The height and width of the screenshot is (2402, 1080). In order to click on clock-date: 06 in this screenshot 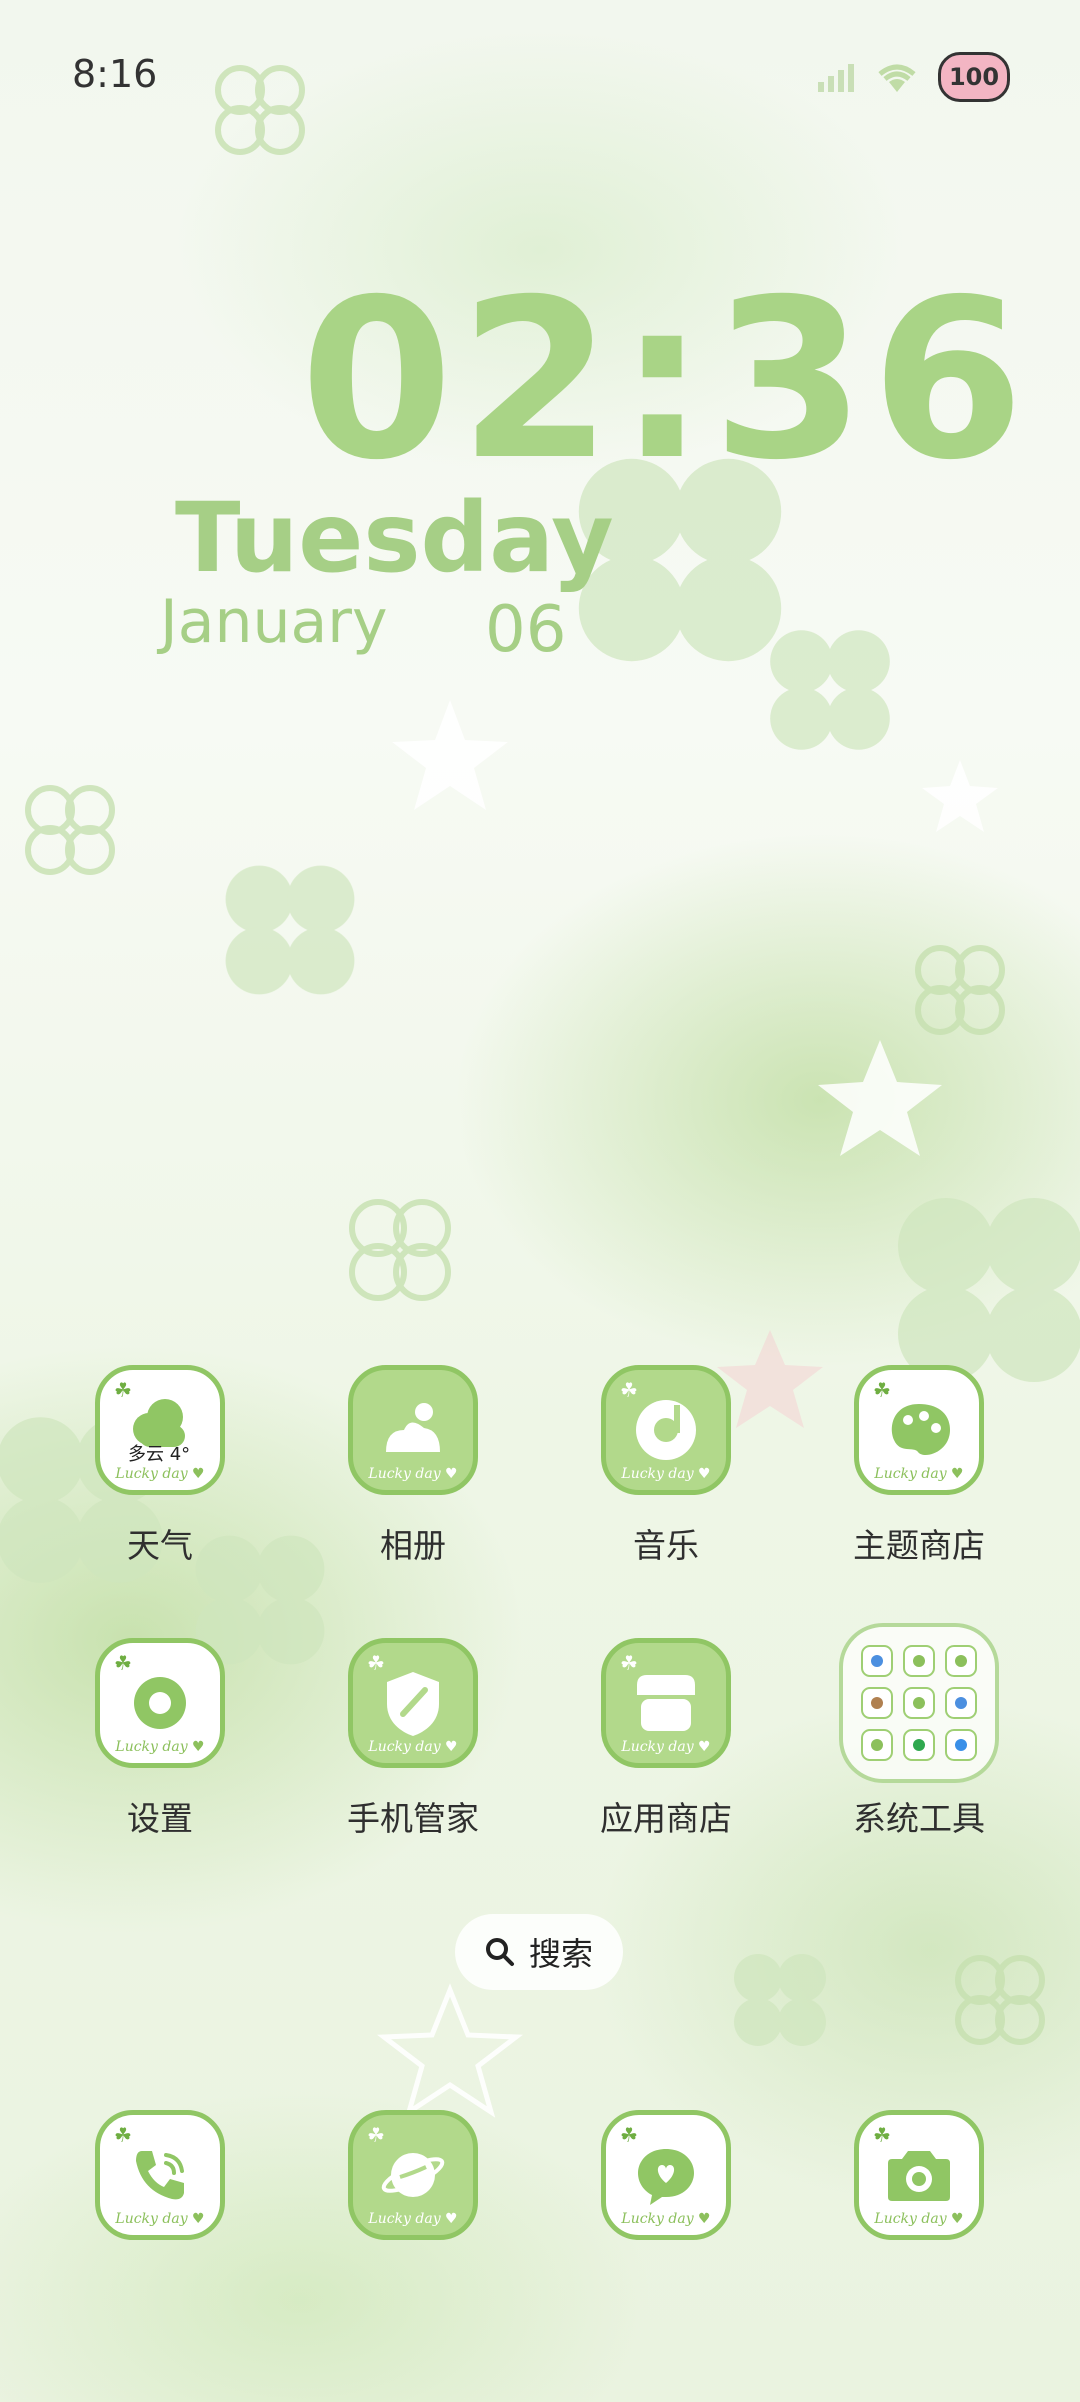, I will do `click(526, 630)`.